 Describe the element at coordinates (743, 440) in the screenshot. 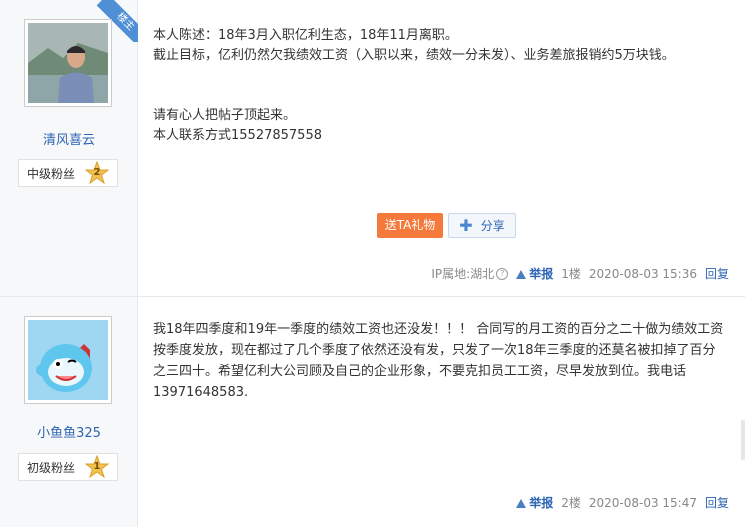

I see `scrollbar` at that location.